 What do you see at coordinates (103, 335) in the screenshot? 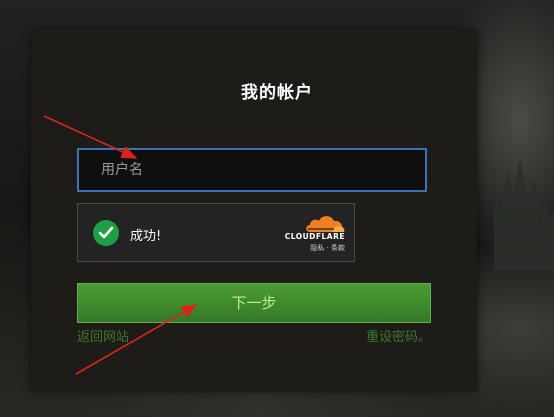
I see `back-to-site-link: 返回网站` at bounding box center [103, 335].